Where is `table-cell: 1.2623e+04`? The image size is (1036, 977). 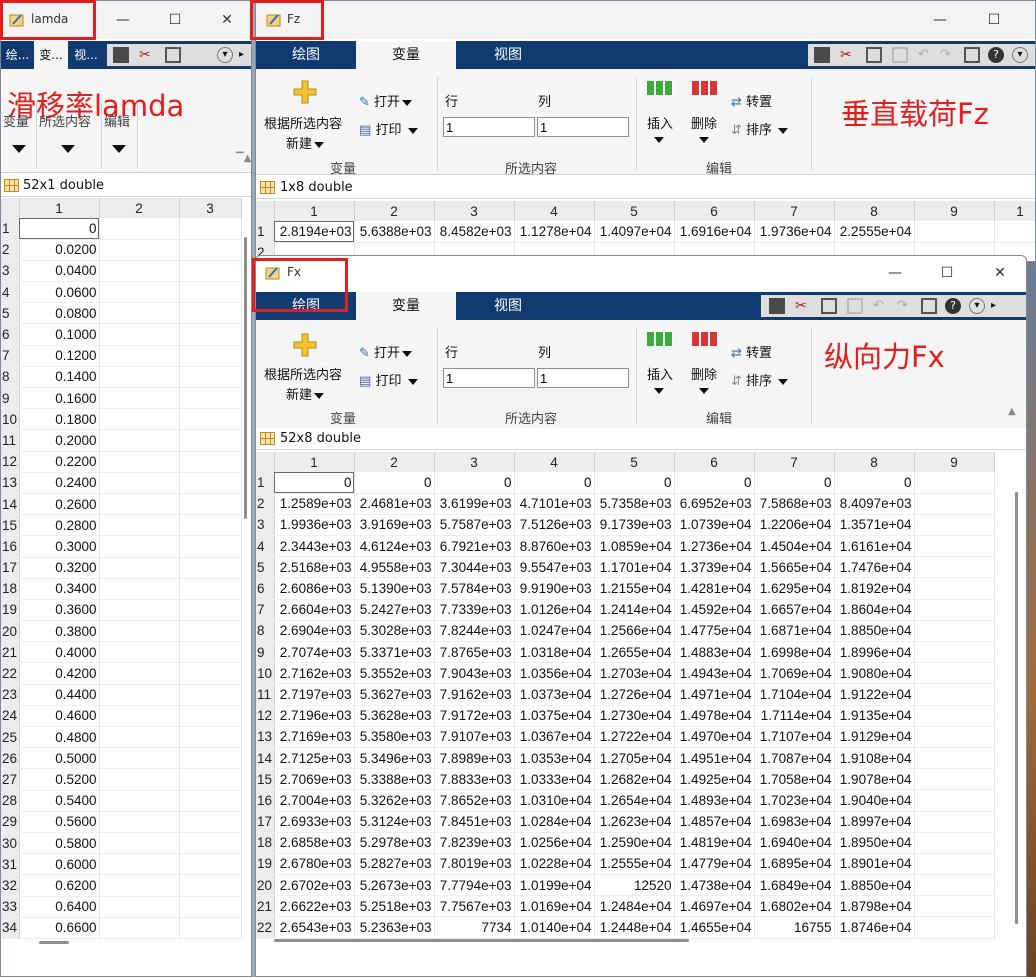 table-cell: 1.2623e+04 is located at coordinates (634, 822).